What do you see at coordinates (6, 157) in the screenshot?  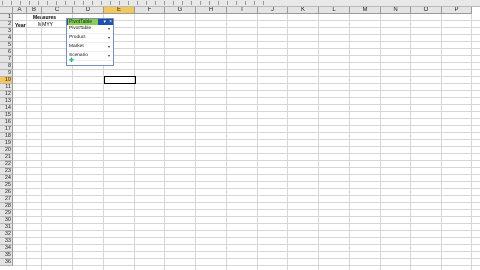 I see `row-header-21: 21` at bounding box center [6, 157].